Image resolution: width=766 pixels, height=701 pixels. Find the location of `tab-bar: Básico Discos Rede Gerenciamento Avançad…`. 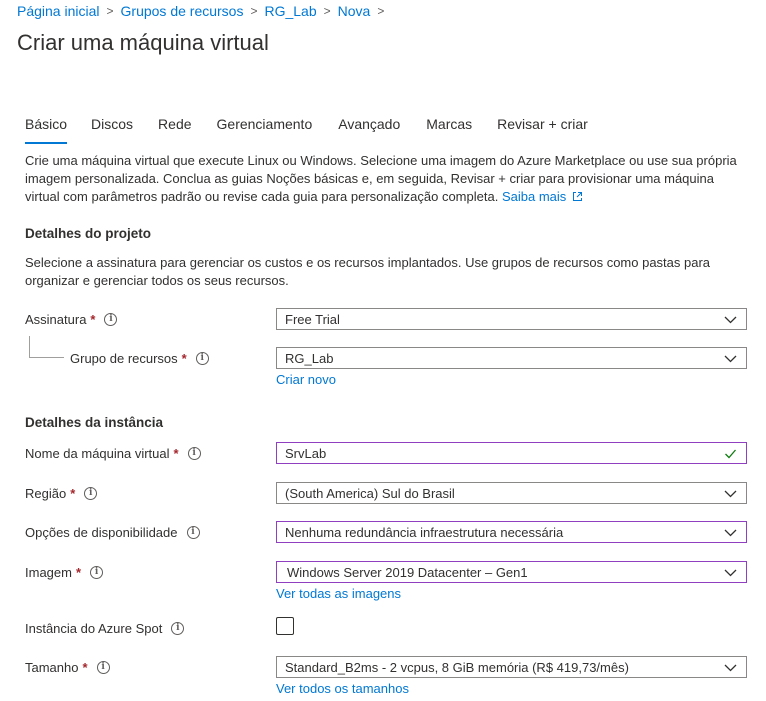

tab-bar: Básico Discos Rede Gerenciamento Avançad… is located at coordinates (306, 130).